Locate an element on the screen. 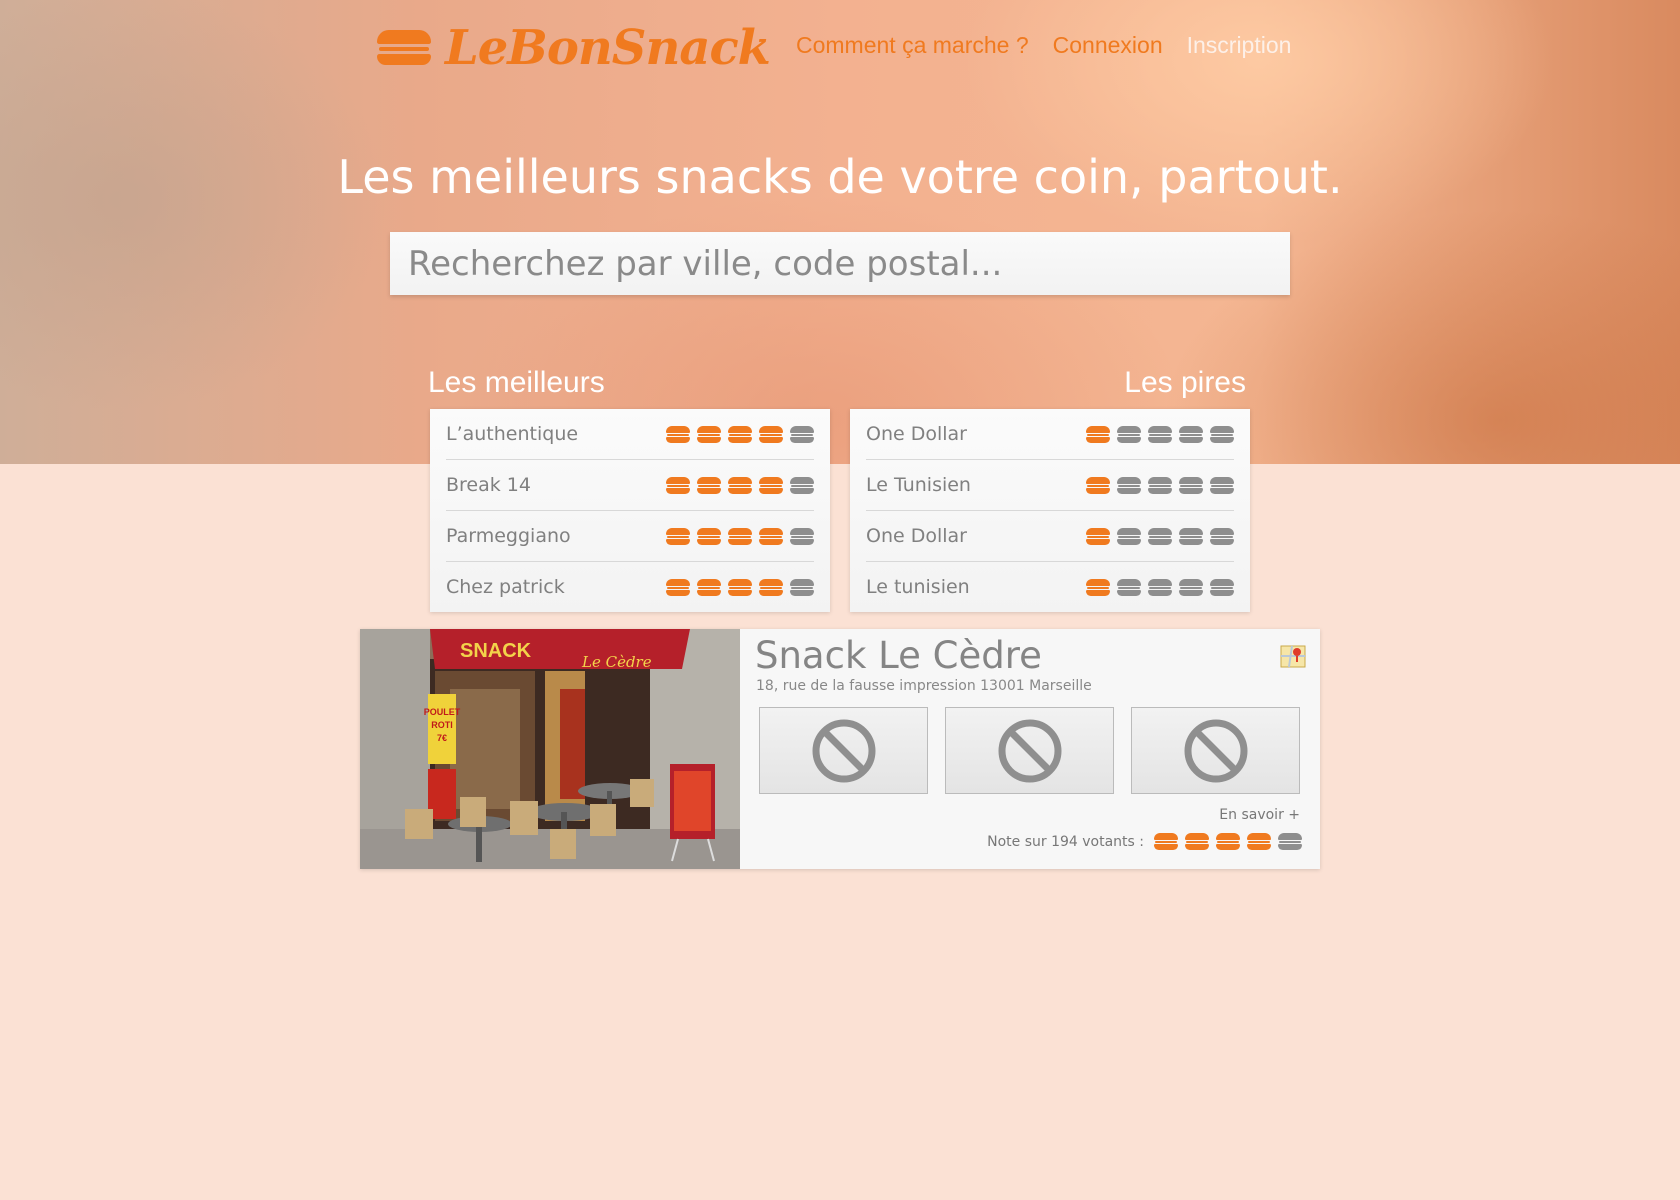 This screenshot has width=1680, height=1200. brand-name: LeBonSnack is located at coordinates (608, 48).